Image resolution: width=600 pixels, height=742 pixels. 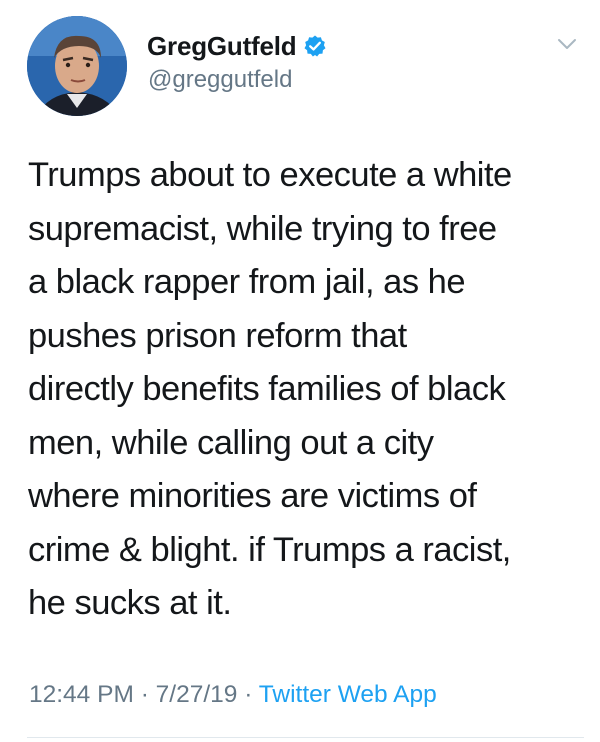 I want to click on avatar-image, so click(x=77, y=66).